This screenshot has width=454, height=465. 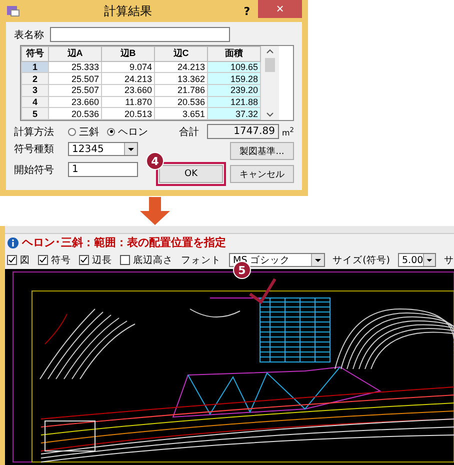 What do you see at coordinates (270, 51) in the screenshot?
I see `scroll-up-icon` at bounding box center [270, 51].